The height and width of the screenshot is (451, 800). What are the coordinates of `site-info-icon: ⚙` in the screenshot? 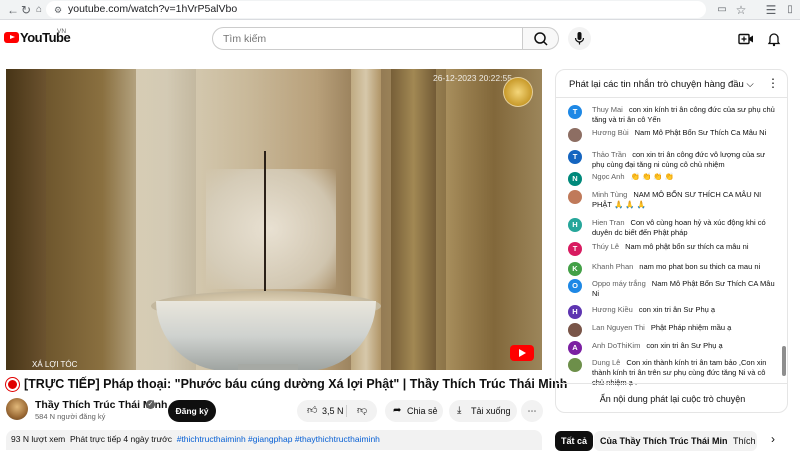 It's located at (58, 10).